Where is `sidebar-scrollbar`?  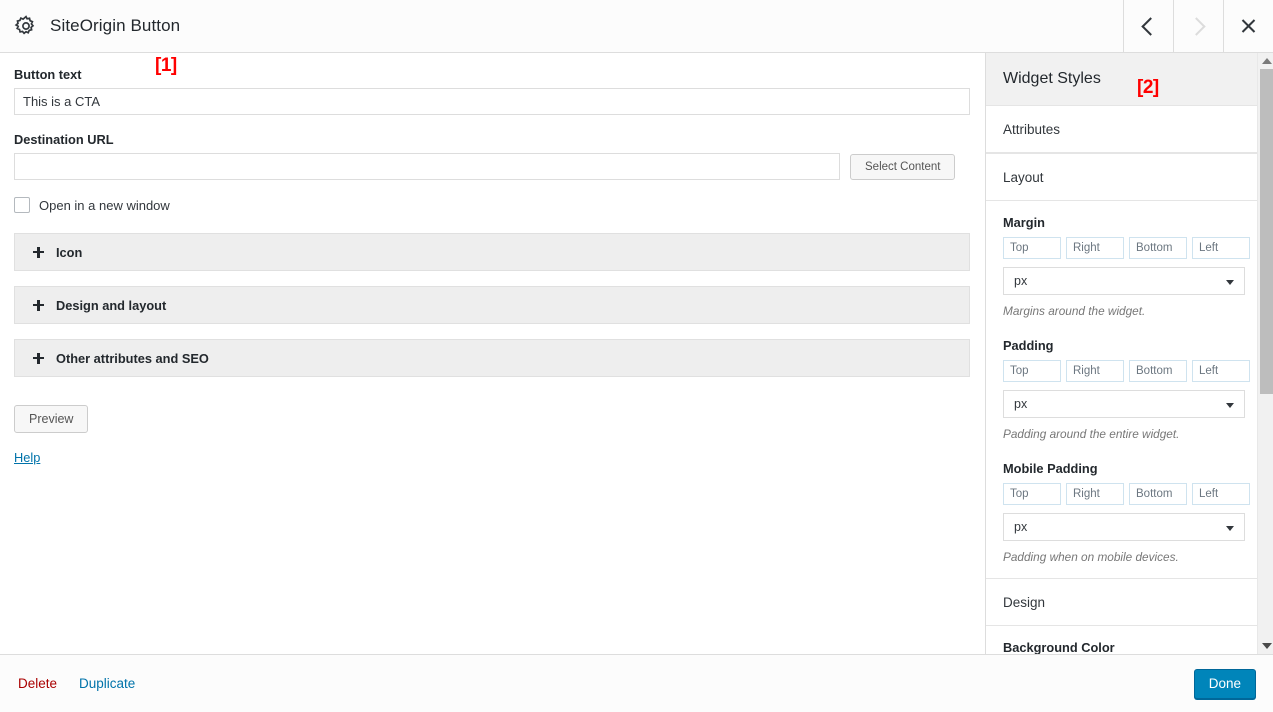 sidebar-scrollbar is located at coordinates (1265, 353).